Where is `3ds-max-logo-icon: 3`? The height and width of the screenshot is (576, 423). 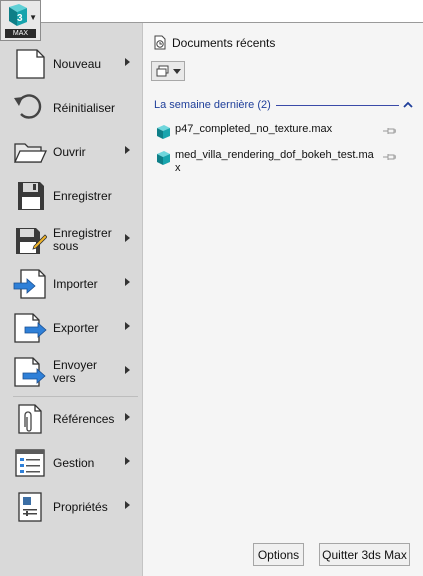 3ds-max-logo-icon: 3 is located at coordinates (18, 15).